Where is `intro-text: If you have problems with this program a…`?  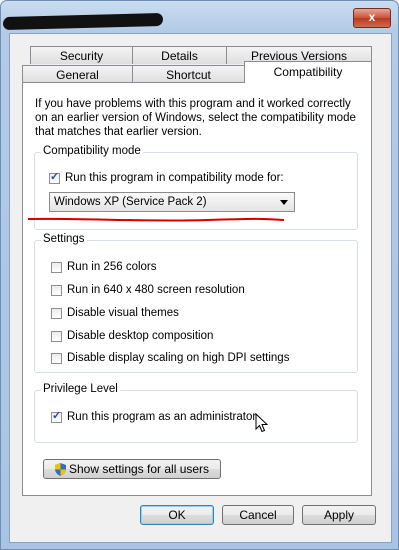
intro-text: If you have problems with this program a… is located at coordinates (195, 118).